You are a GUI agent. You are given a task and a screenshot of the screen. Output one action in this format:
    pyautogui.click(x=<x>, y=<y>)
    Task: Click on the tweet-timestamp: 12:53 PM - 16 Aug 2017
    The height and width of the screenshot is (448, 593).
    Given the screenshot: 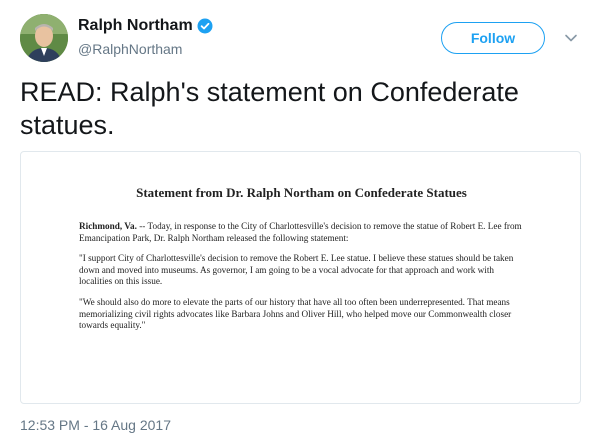 What is the action you would take?
    pyautogui.click(x=95, y=425)
    